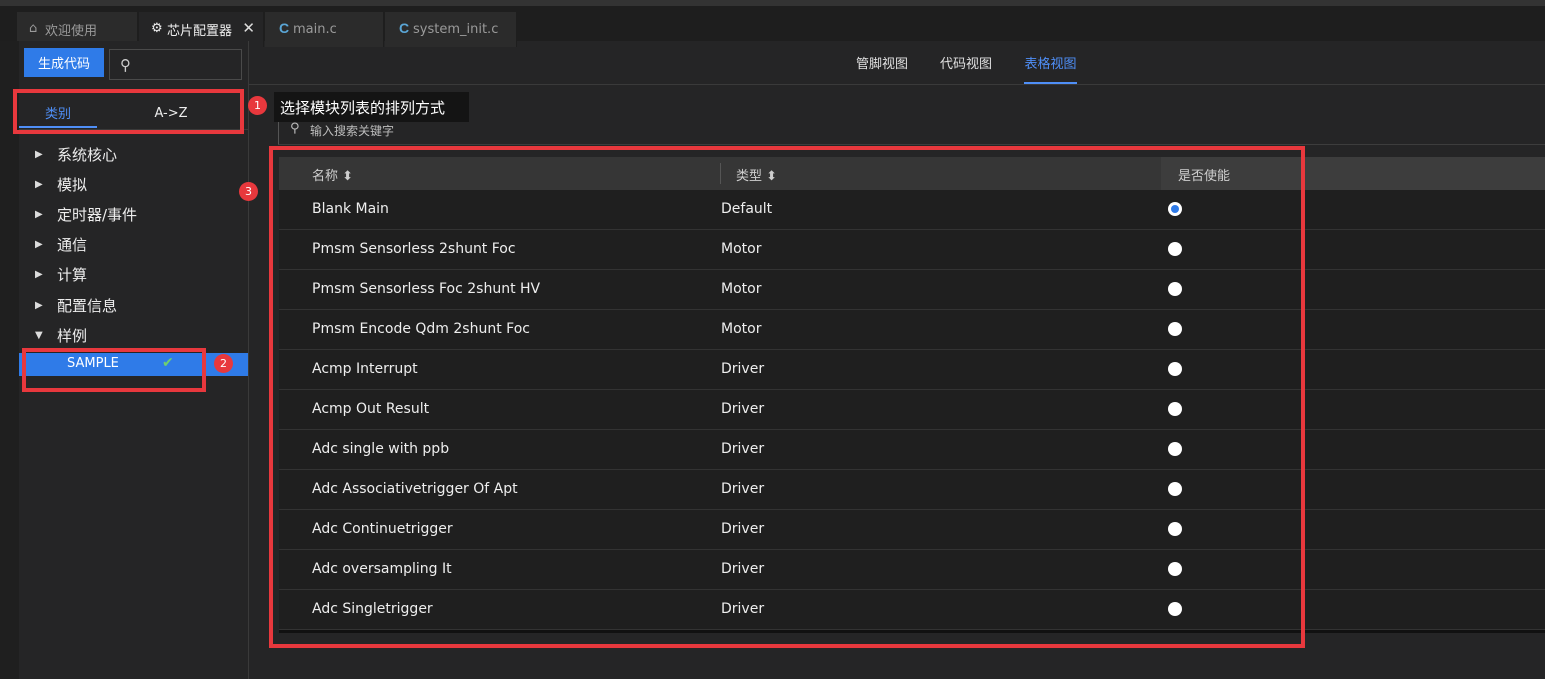 Image resolution: width=1545 pixels, height=679 pixels. Describe the element at coordinates (157, 28) in the screenshot. I see `chip-icon: ⚙` at that location.